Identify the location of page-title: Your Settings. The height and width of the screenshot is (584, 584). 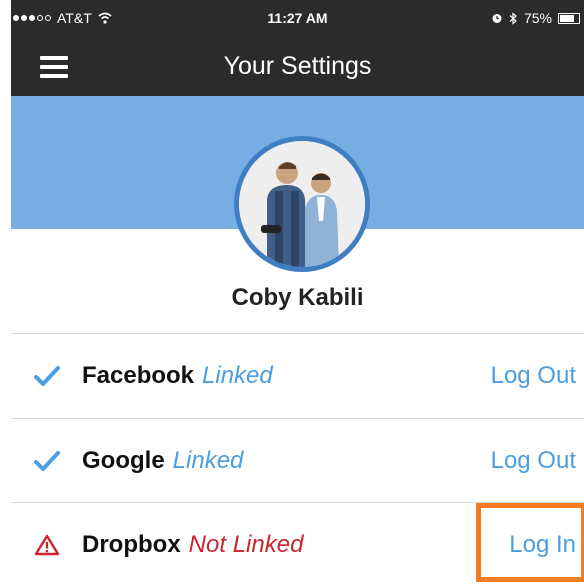
(297, 66).